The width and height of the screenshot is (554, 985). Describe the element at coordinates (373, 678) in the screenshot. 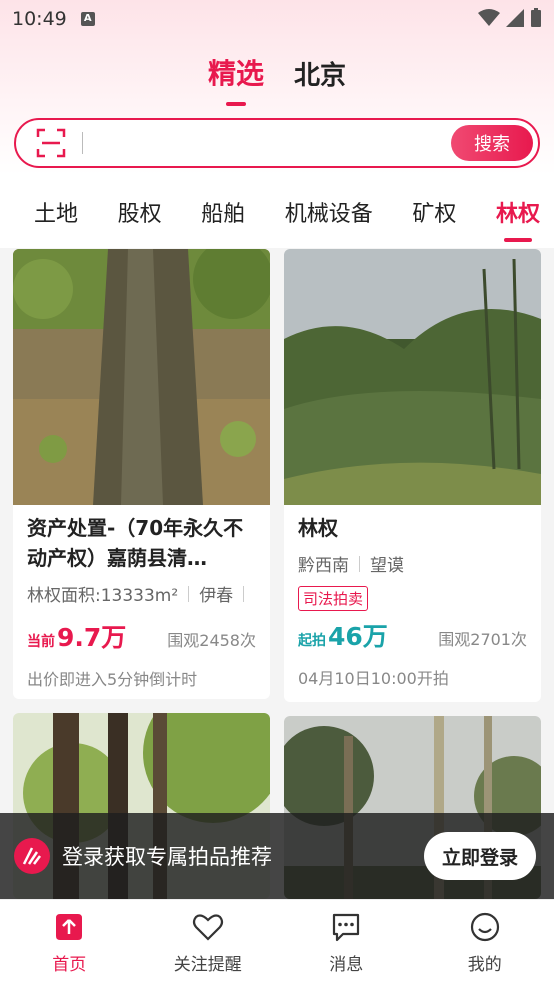

I see `listing-footer: 04月10日10:00开拍` at that location.